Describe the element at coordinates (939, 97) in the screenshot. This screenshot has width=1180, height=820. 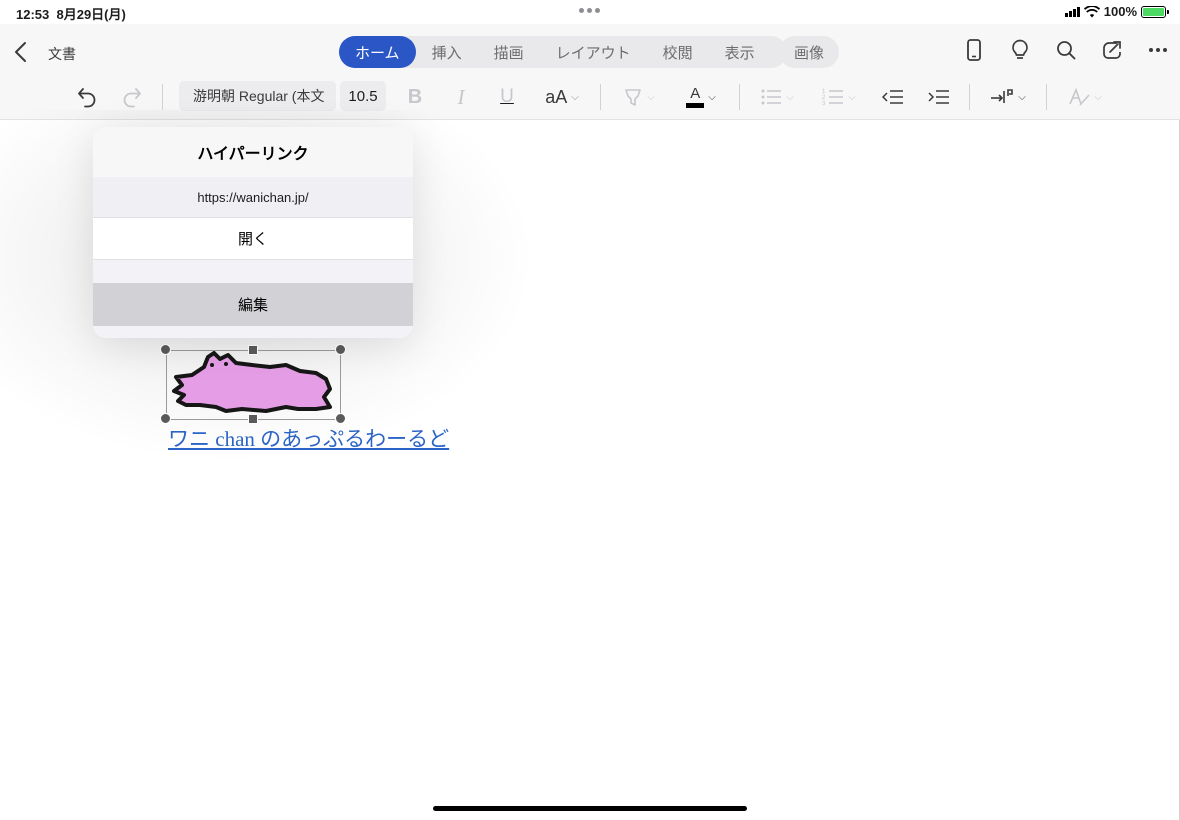
I see `increase-indent-icon` at that location.